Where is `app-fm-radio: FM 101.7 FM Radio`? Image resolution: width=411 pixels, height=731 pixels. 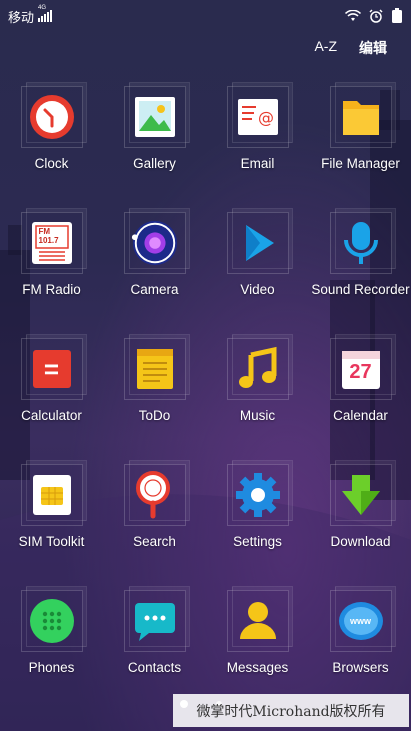
app-fm-radio: FM 101.7 FM Radio is located at coordinates (51, 271).